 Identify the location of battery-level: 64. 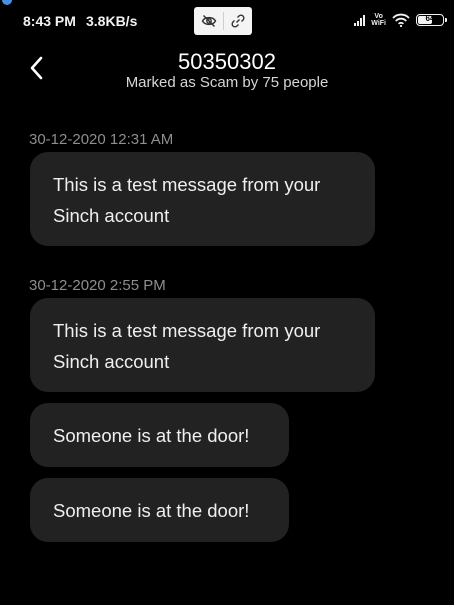
(430, 18).